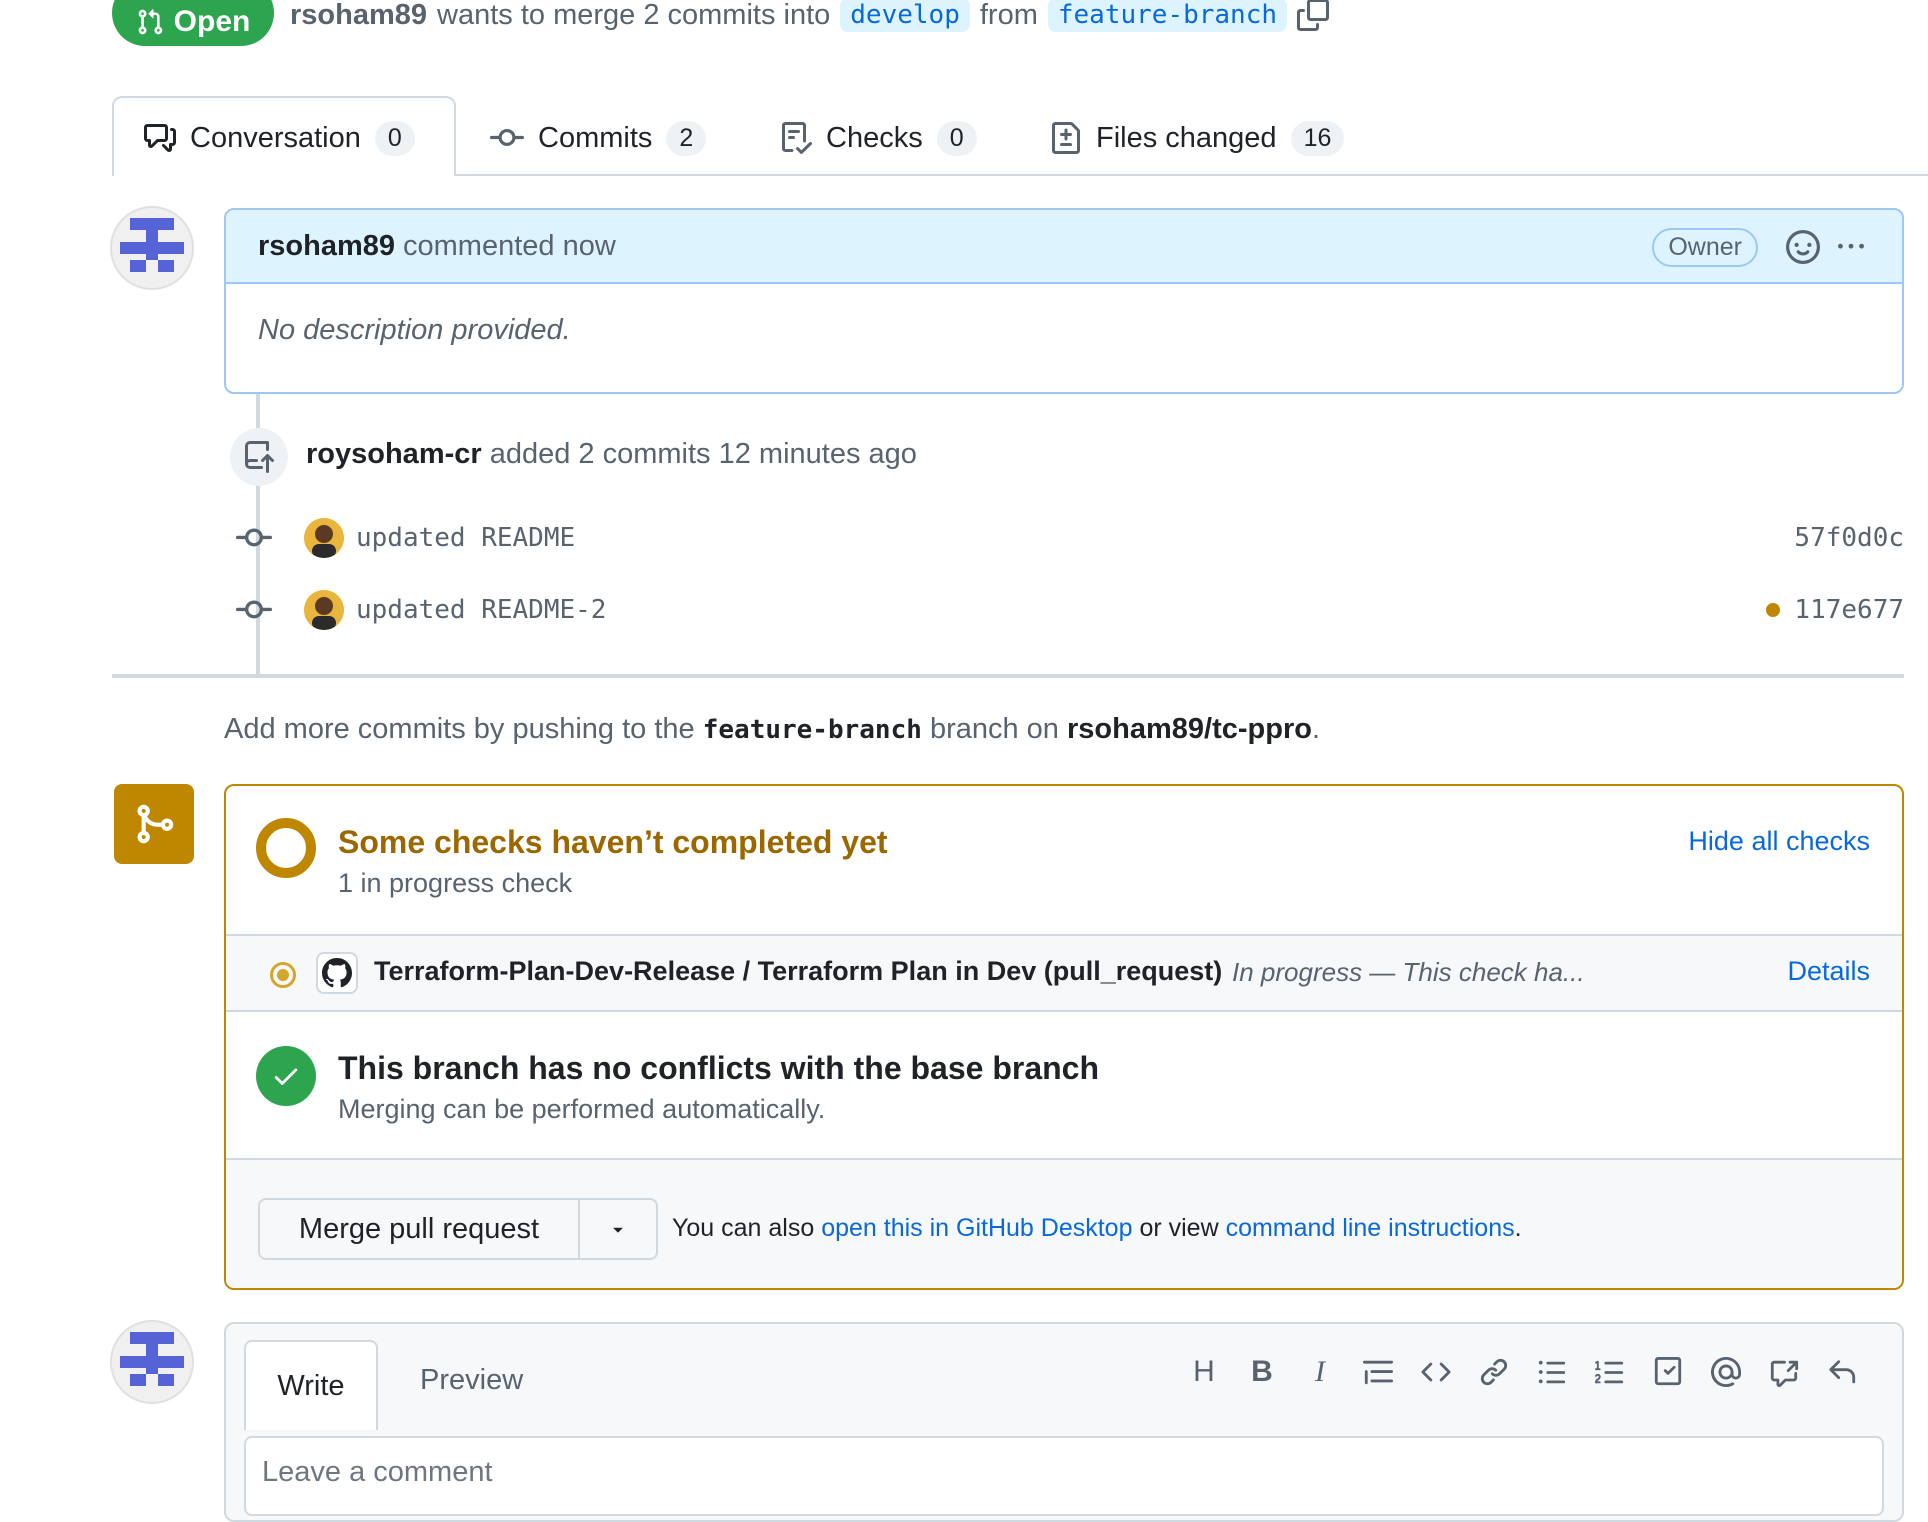 This screenshot has height=1522, width=1928. What do you see at coordinates (420, 1229) in the screenshot?
I see `merge-pull-request-button: Merge pull request` at bounding box center [420, 1229].